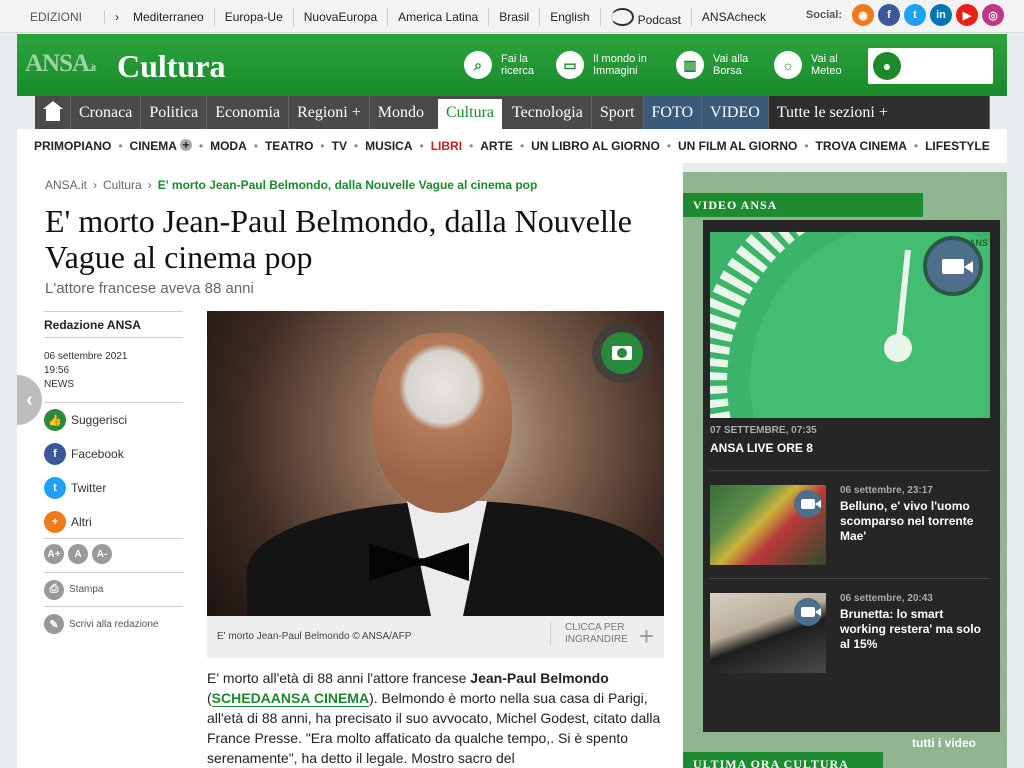  Describe the element at coordinates (879, 112) in the screenshot. I see `nav-all-sections: Tutte le sezioni +` at that location.